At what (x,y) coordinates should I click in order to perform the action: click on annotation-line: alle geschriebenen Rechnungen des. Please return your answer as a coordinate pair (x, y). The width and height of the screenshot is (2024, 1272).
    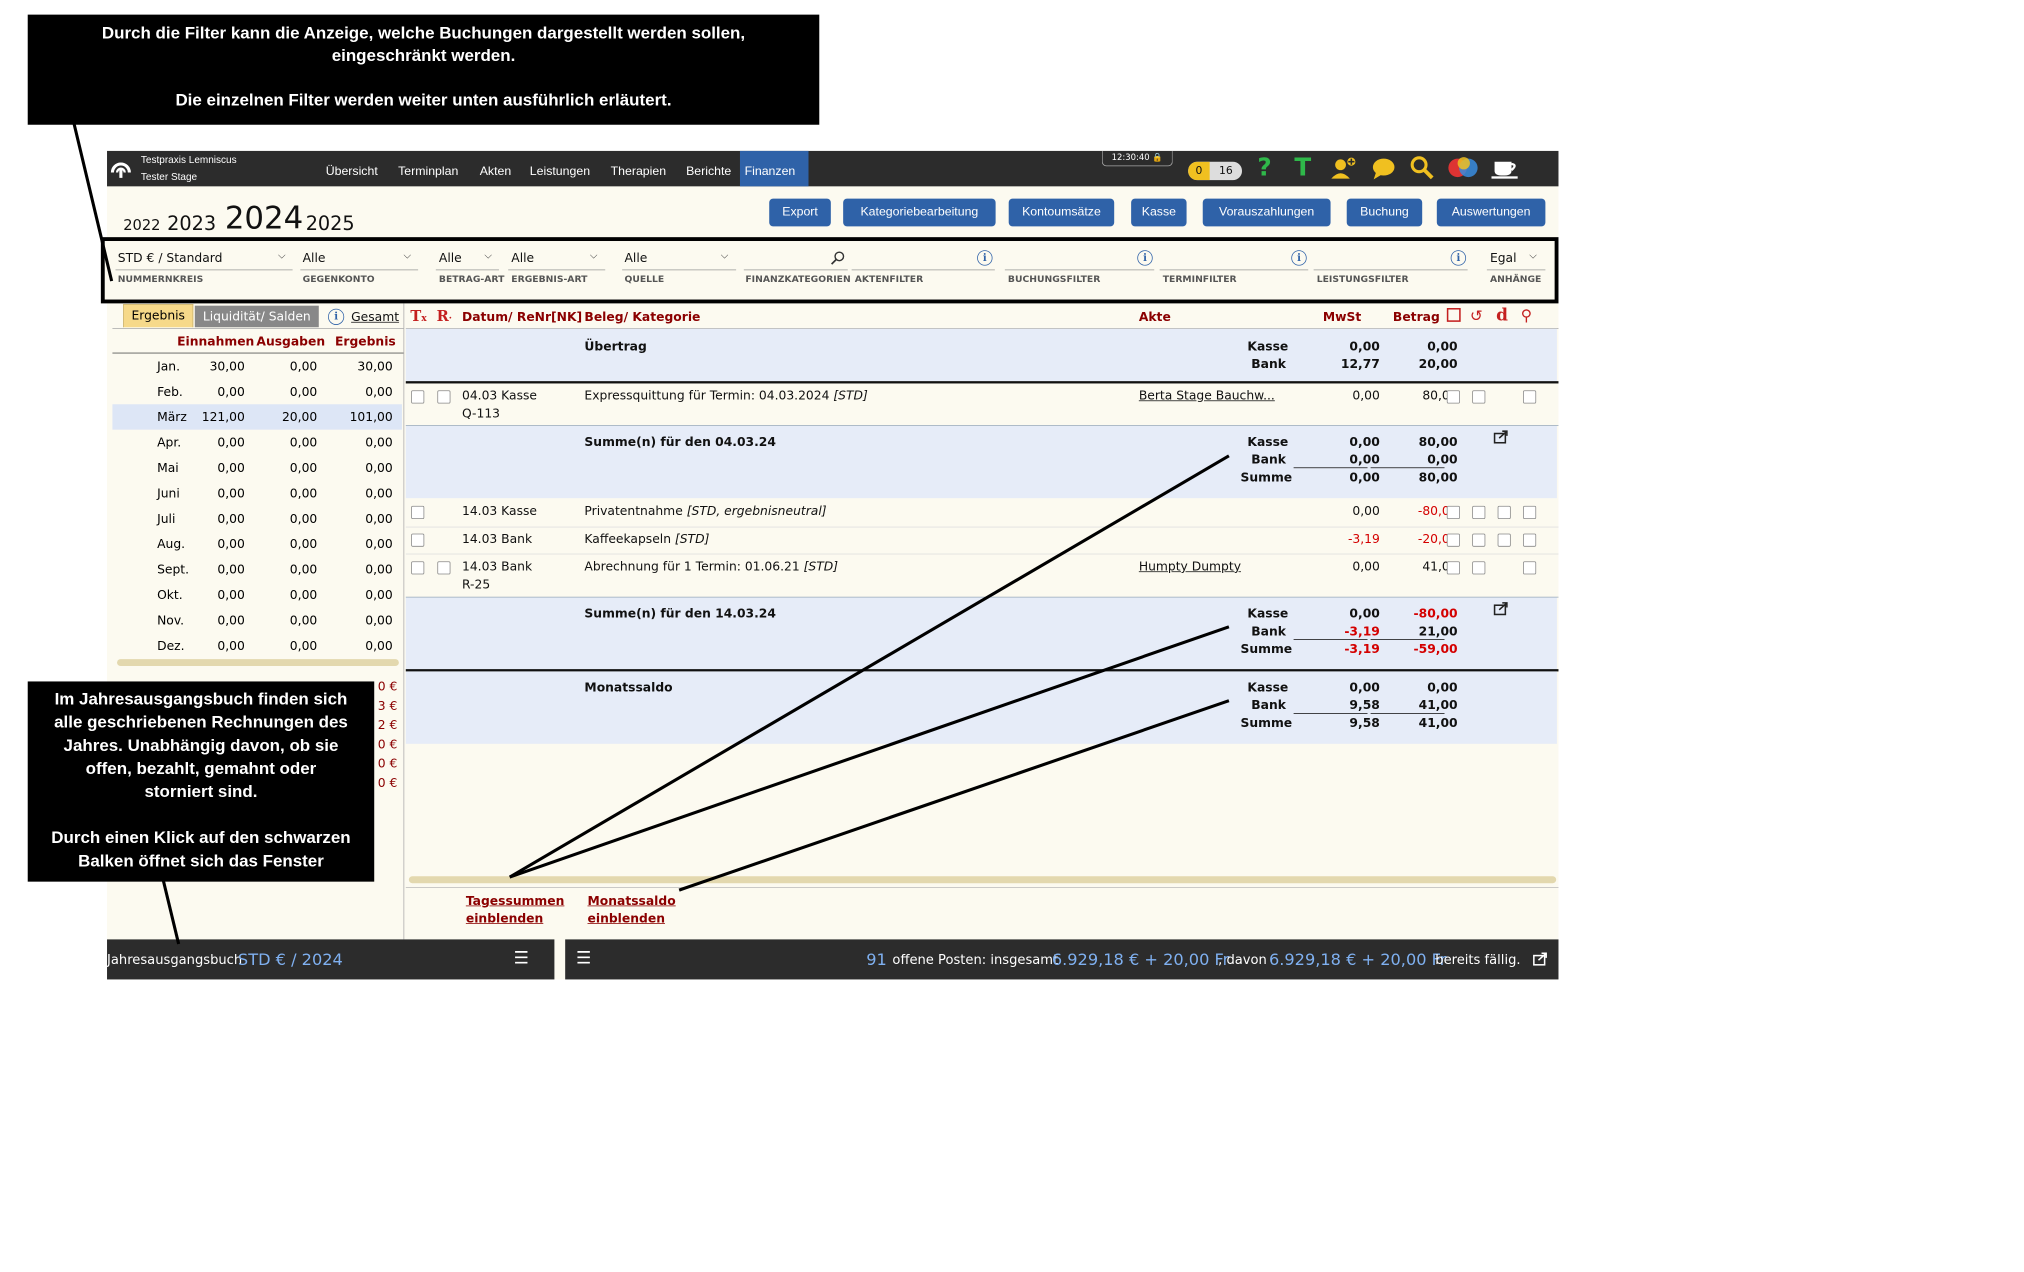
    Looking at the image, I should click on (201, 722).